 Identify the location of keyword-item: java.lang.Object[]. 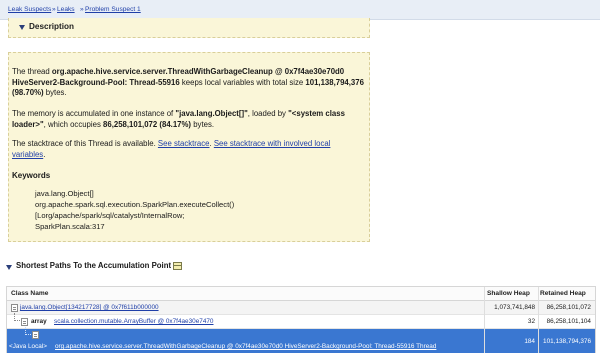
(64, 193).